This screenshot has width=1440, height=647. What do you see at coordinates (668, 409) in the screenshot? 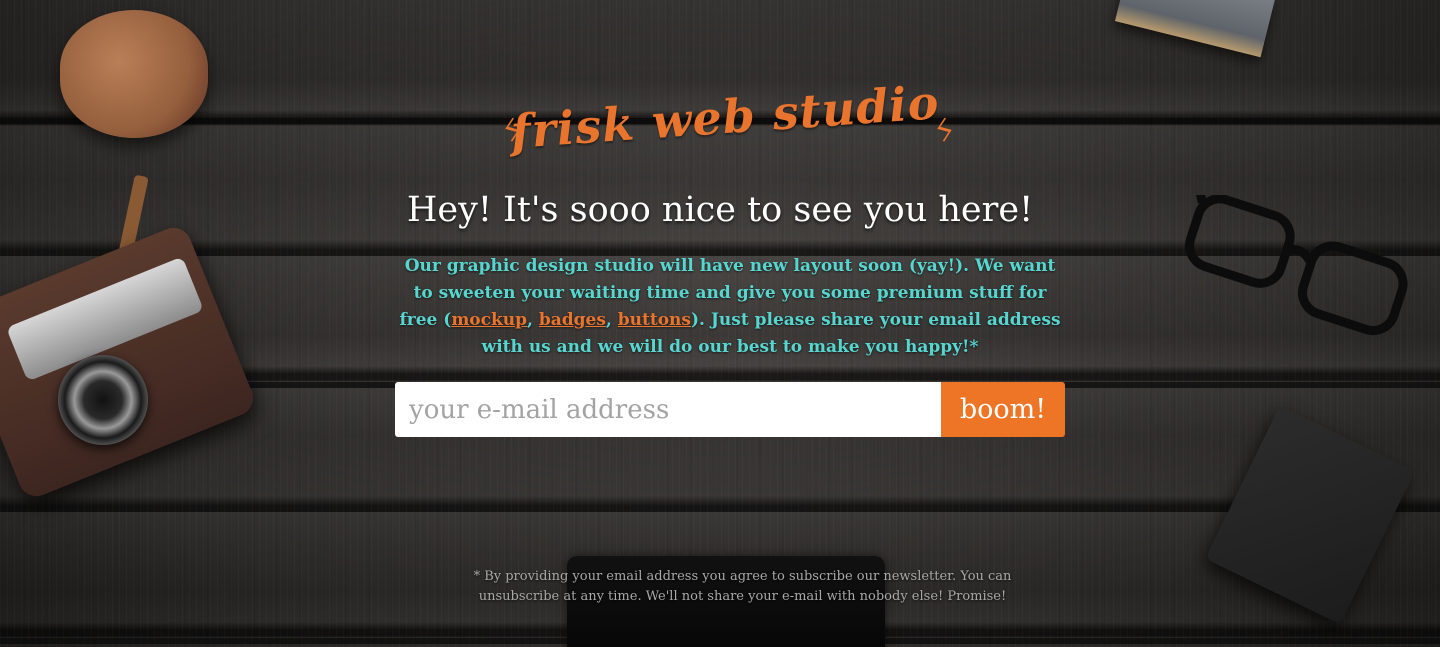
I see `email-input` at bounding box center [668, 409].